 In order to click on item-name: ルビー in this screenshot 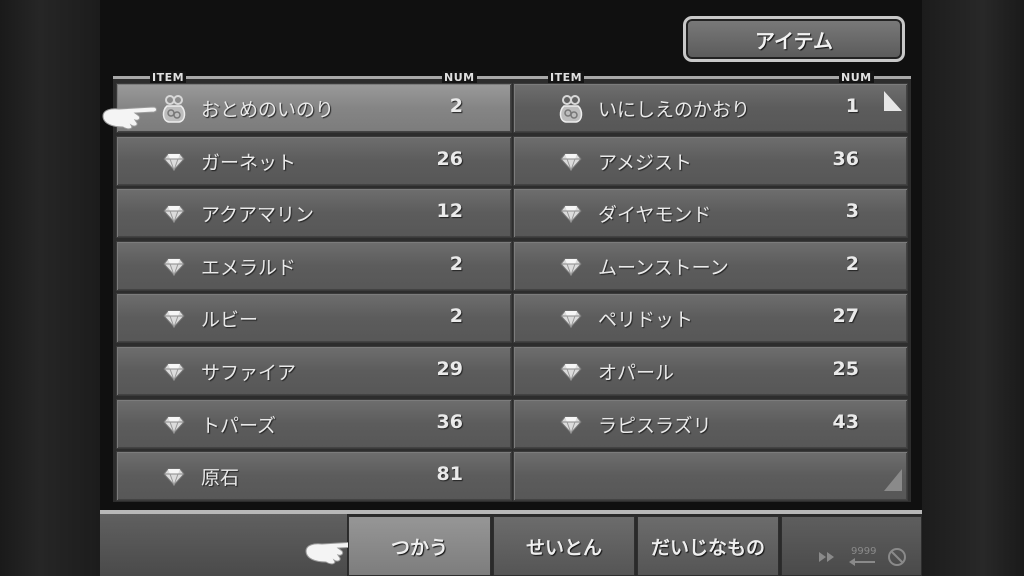, I will do `click(230, 320)`.